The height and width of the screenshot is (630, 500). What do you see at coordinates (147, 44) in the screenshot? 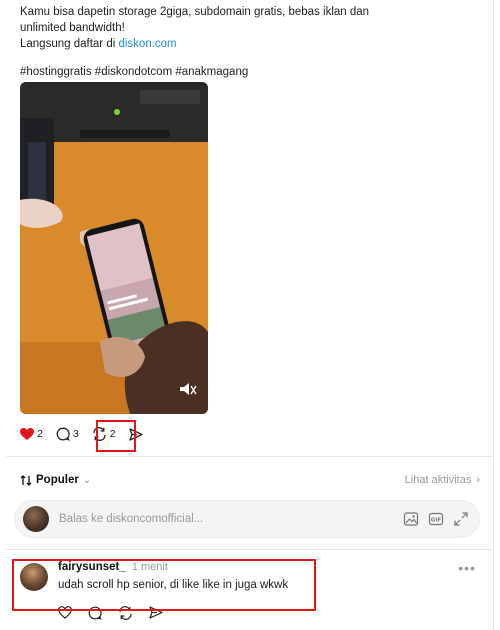
I see `signup-link: diskon.com` at bounding box center [147, 44].